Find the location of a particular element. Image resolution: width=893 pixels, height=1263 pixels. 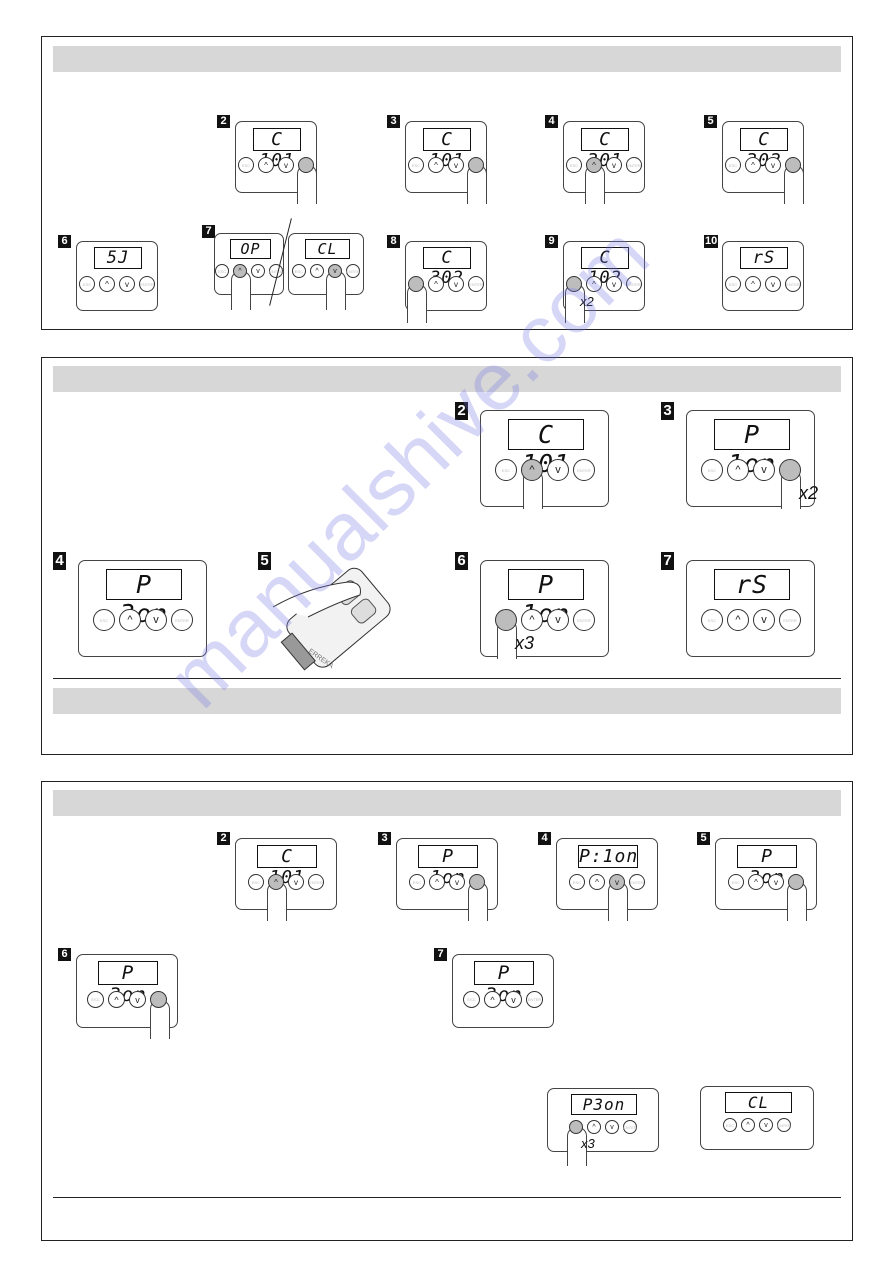

section-3-divider is located at coordinates (447, 1197).